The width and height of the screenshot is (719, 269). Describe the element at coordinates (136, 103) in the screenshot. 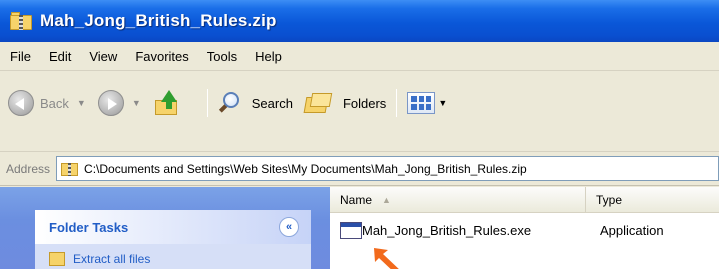

I see `forward-dropdown-icon: ▼` at that location.